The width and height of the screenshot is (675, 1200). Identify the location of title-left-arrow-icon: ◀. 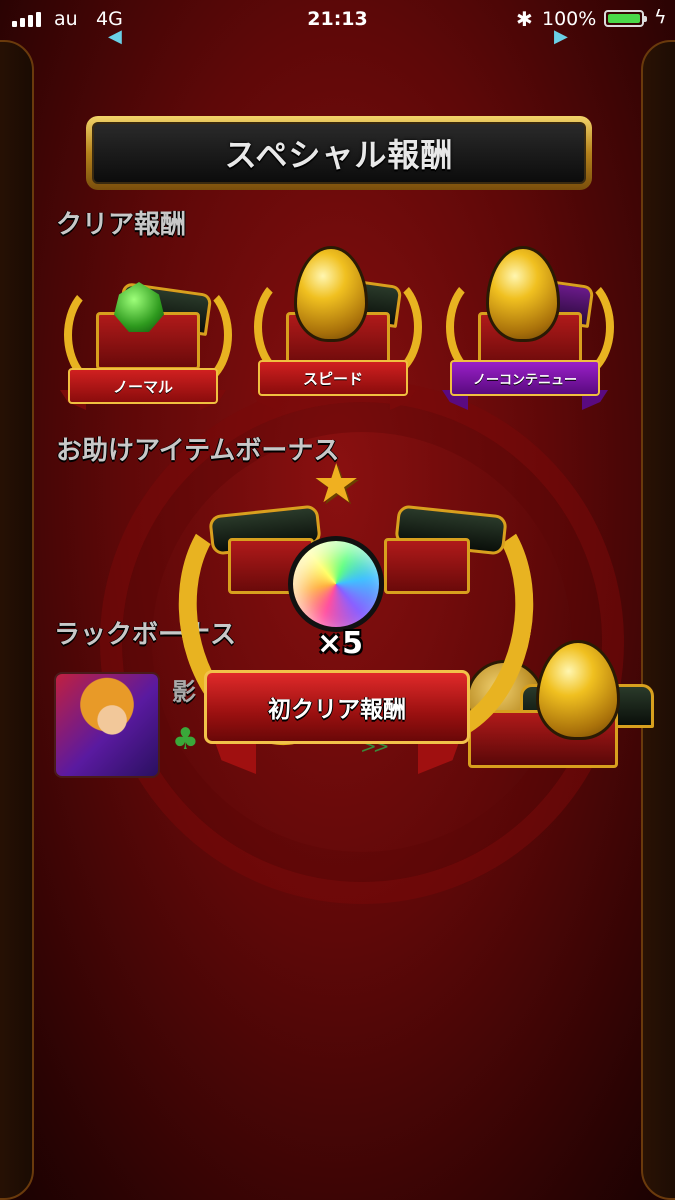
(115, 36).